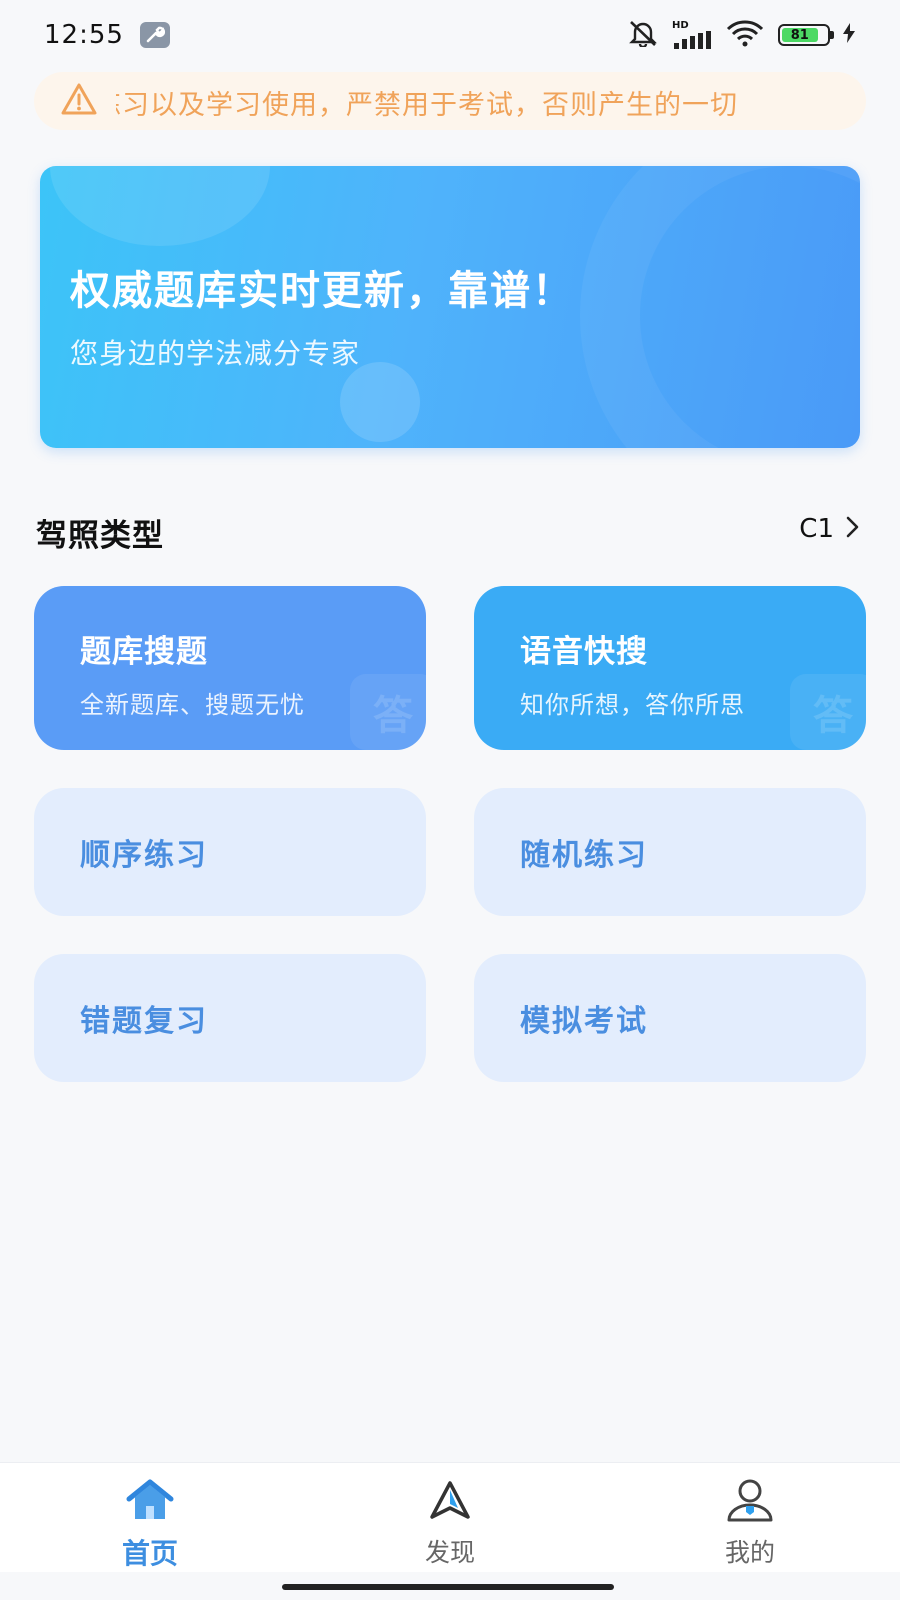 This screenshot has width=900, height=1600. Describe the element at coordinates (84, 35) in the screenshot. I see `status-time: 12:55` at that location.